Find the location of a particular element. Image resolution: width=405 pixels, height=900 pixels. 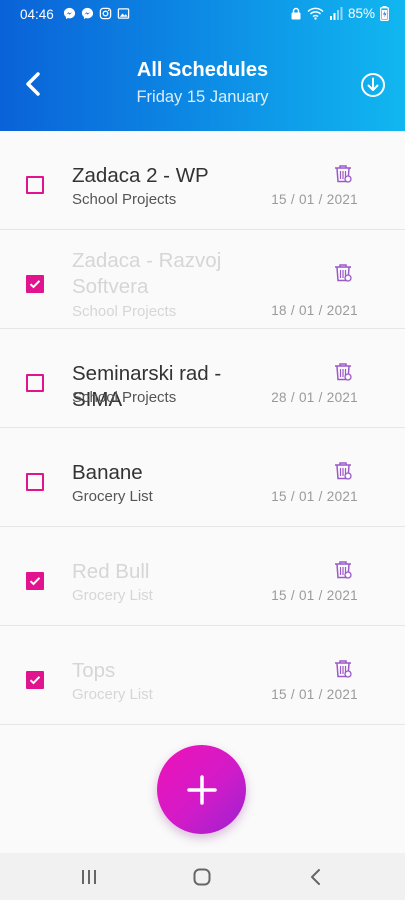

home-icon is located at coordinates (202, 877).